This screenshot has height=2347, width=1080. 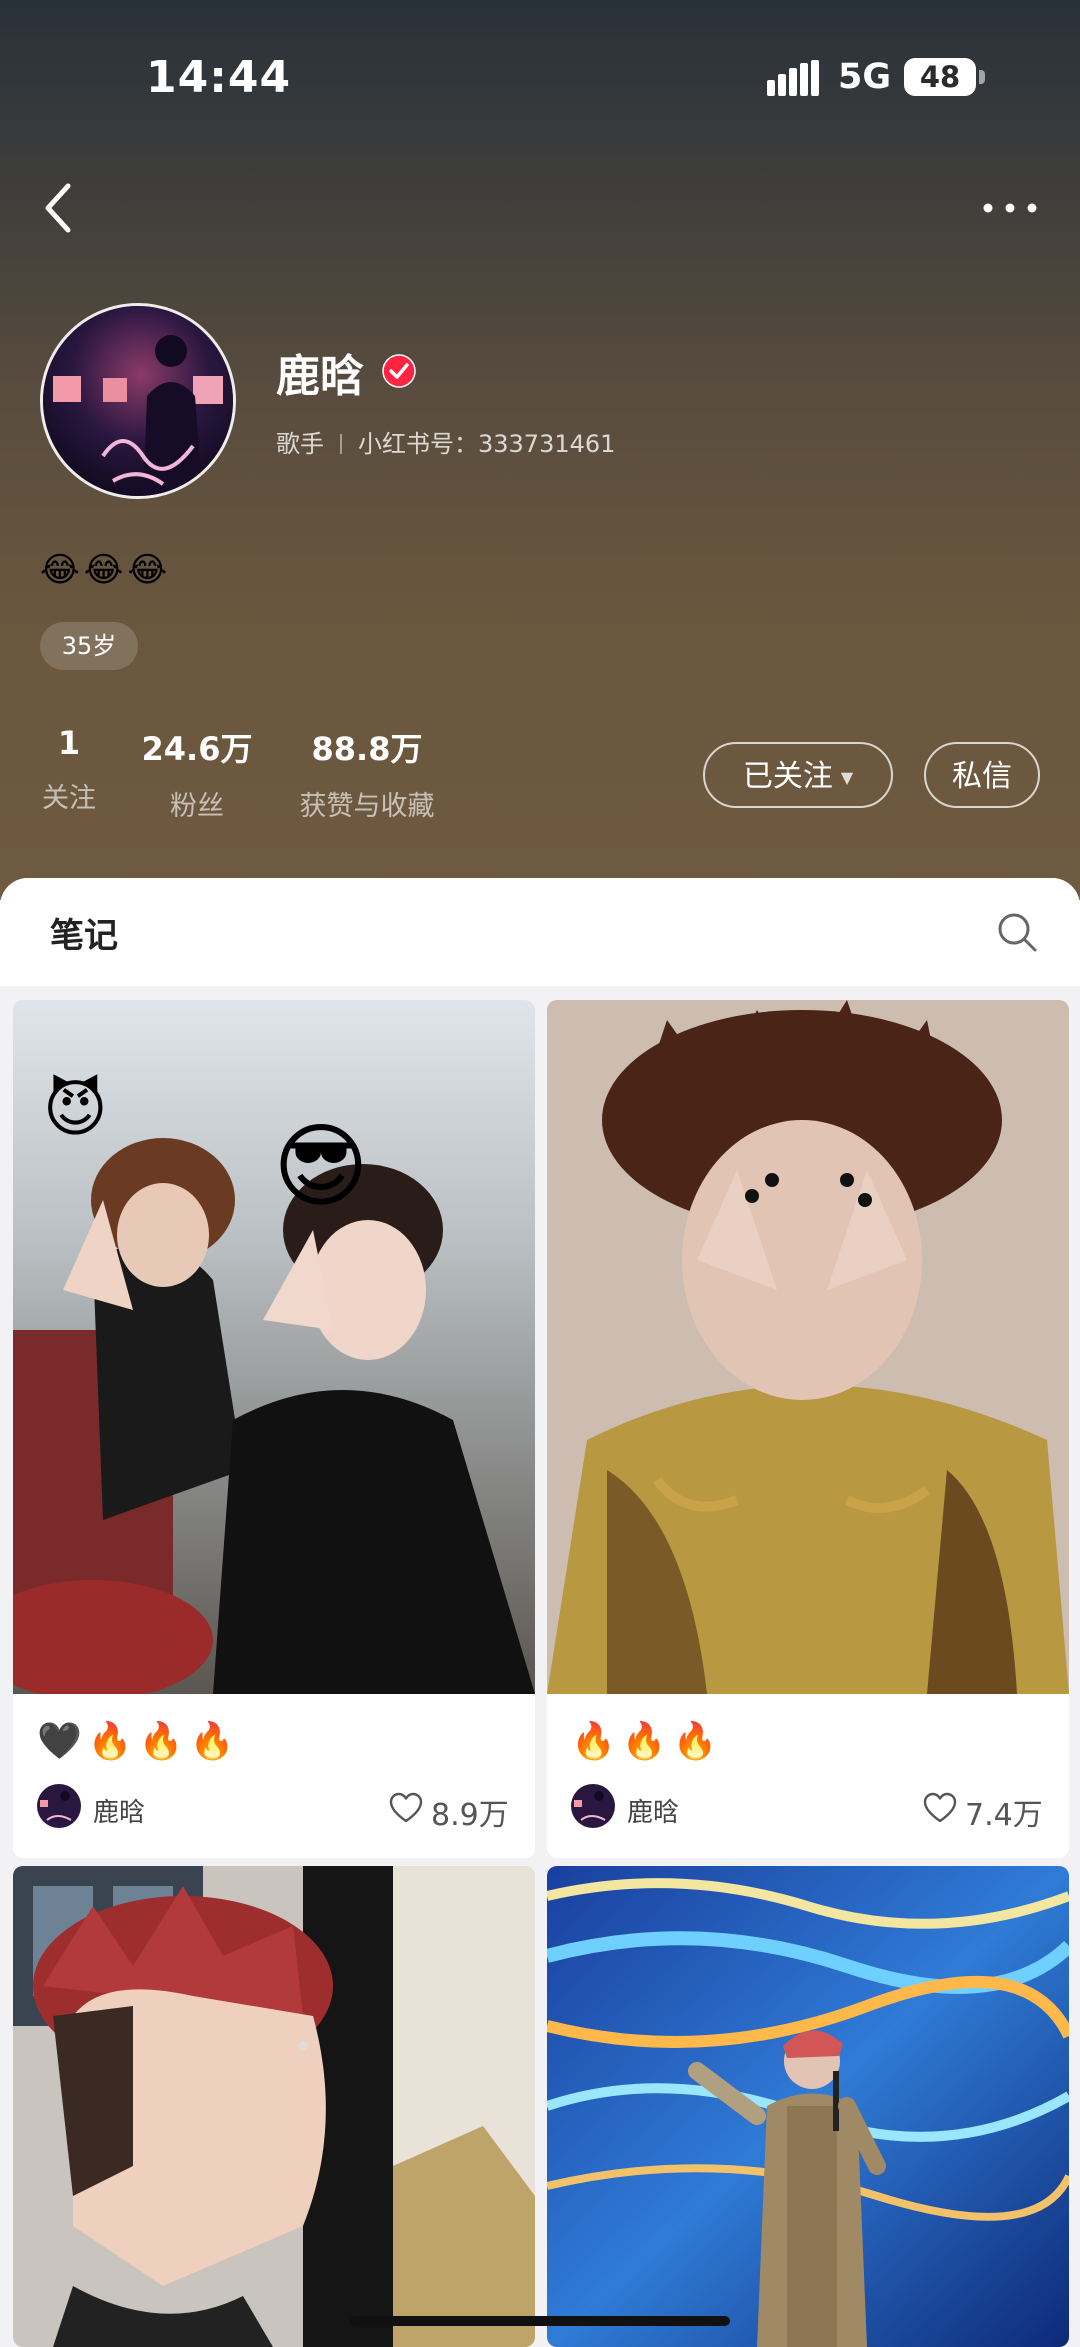 I want to click on like-button: 7.4万, so click(x=984, y=1811).